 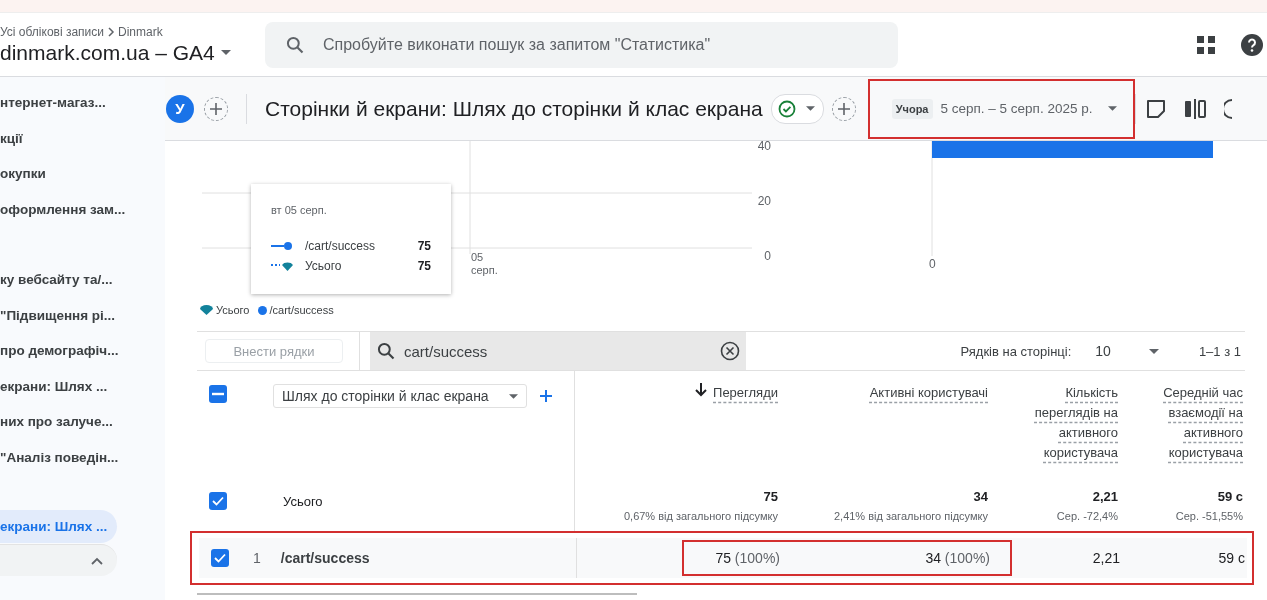 I want to click on status-button, so click(x=797, y=108).